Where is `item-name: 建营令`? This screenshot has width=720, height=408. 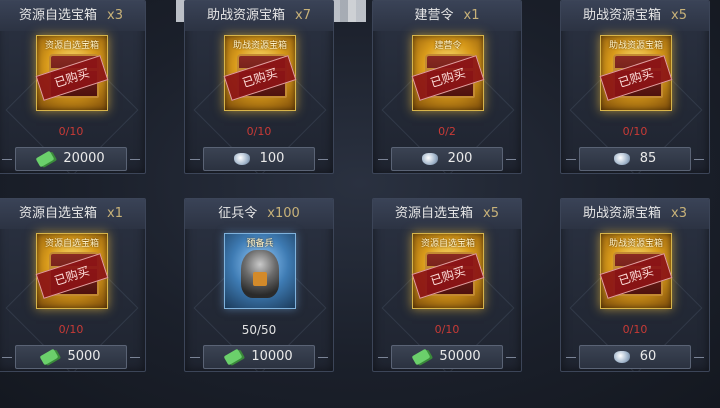 item-name: 建营令 is located at coordinates (434, 15).